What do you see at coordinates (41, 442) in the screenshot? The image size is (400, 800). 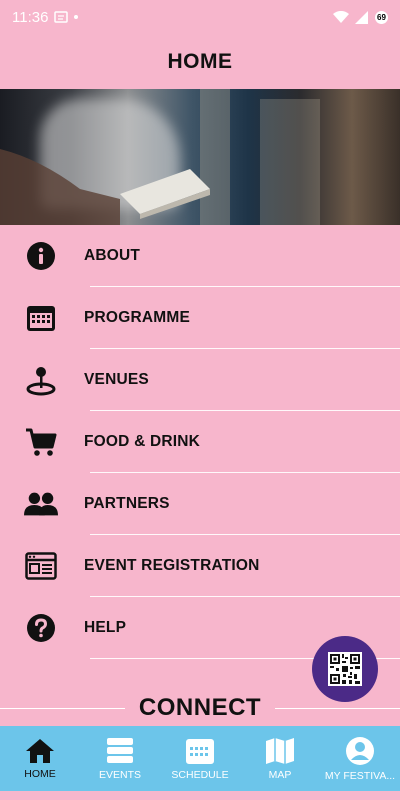 I see `cart-icon` at bounding box center [41, 442].